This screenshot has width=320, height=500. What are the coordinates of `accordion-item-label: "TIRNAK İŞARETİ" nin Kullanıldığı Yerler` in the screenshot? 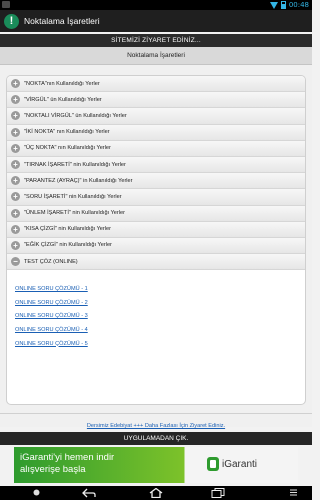 It's located at (75, 164).